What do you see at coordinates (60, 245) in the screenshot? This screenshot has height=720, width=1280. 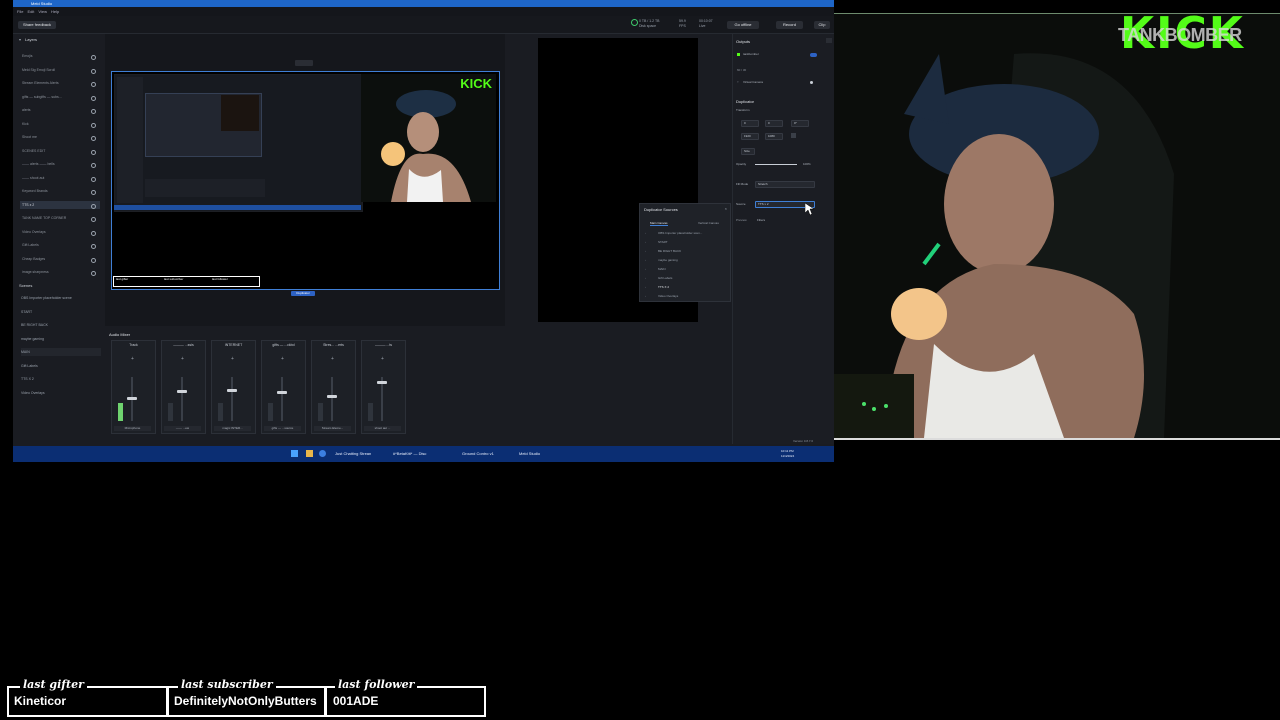 I see `layer-item: Gift Labels` at bounding box center [60, 245].